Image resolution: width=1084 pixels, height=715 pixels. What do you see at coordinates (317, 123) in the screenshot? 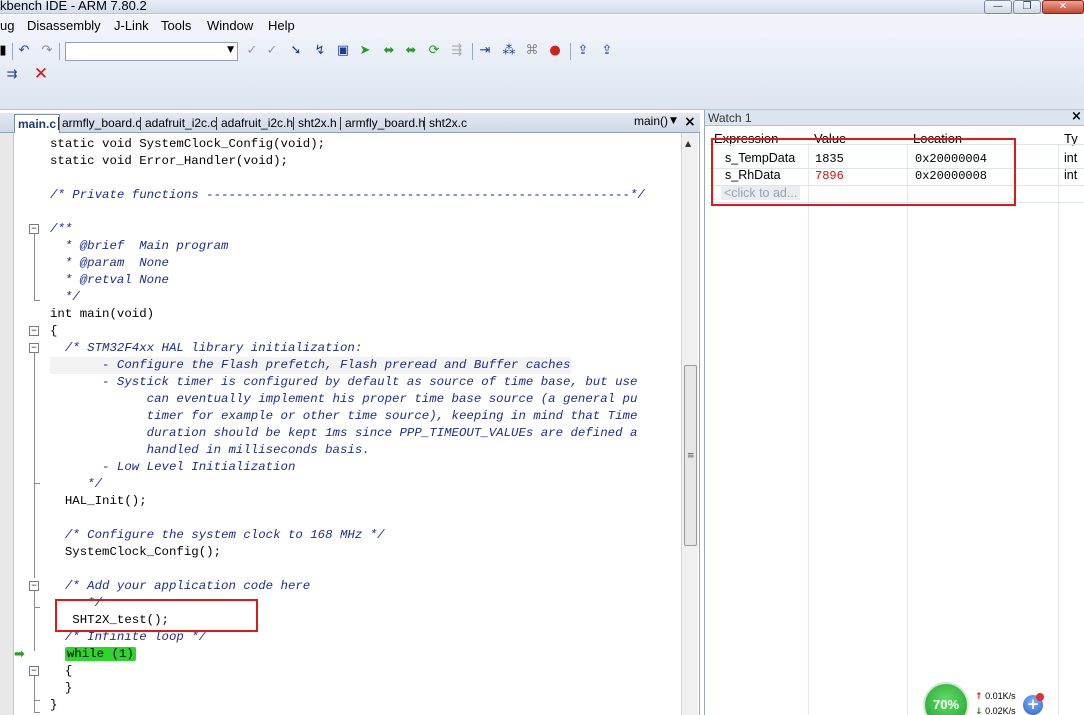
I see `tab-sht2x-h: sht2x.h` at bounding box center [317, 123].